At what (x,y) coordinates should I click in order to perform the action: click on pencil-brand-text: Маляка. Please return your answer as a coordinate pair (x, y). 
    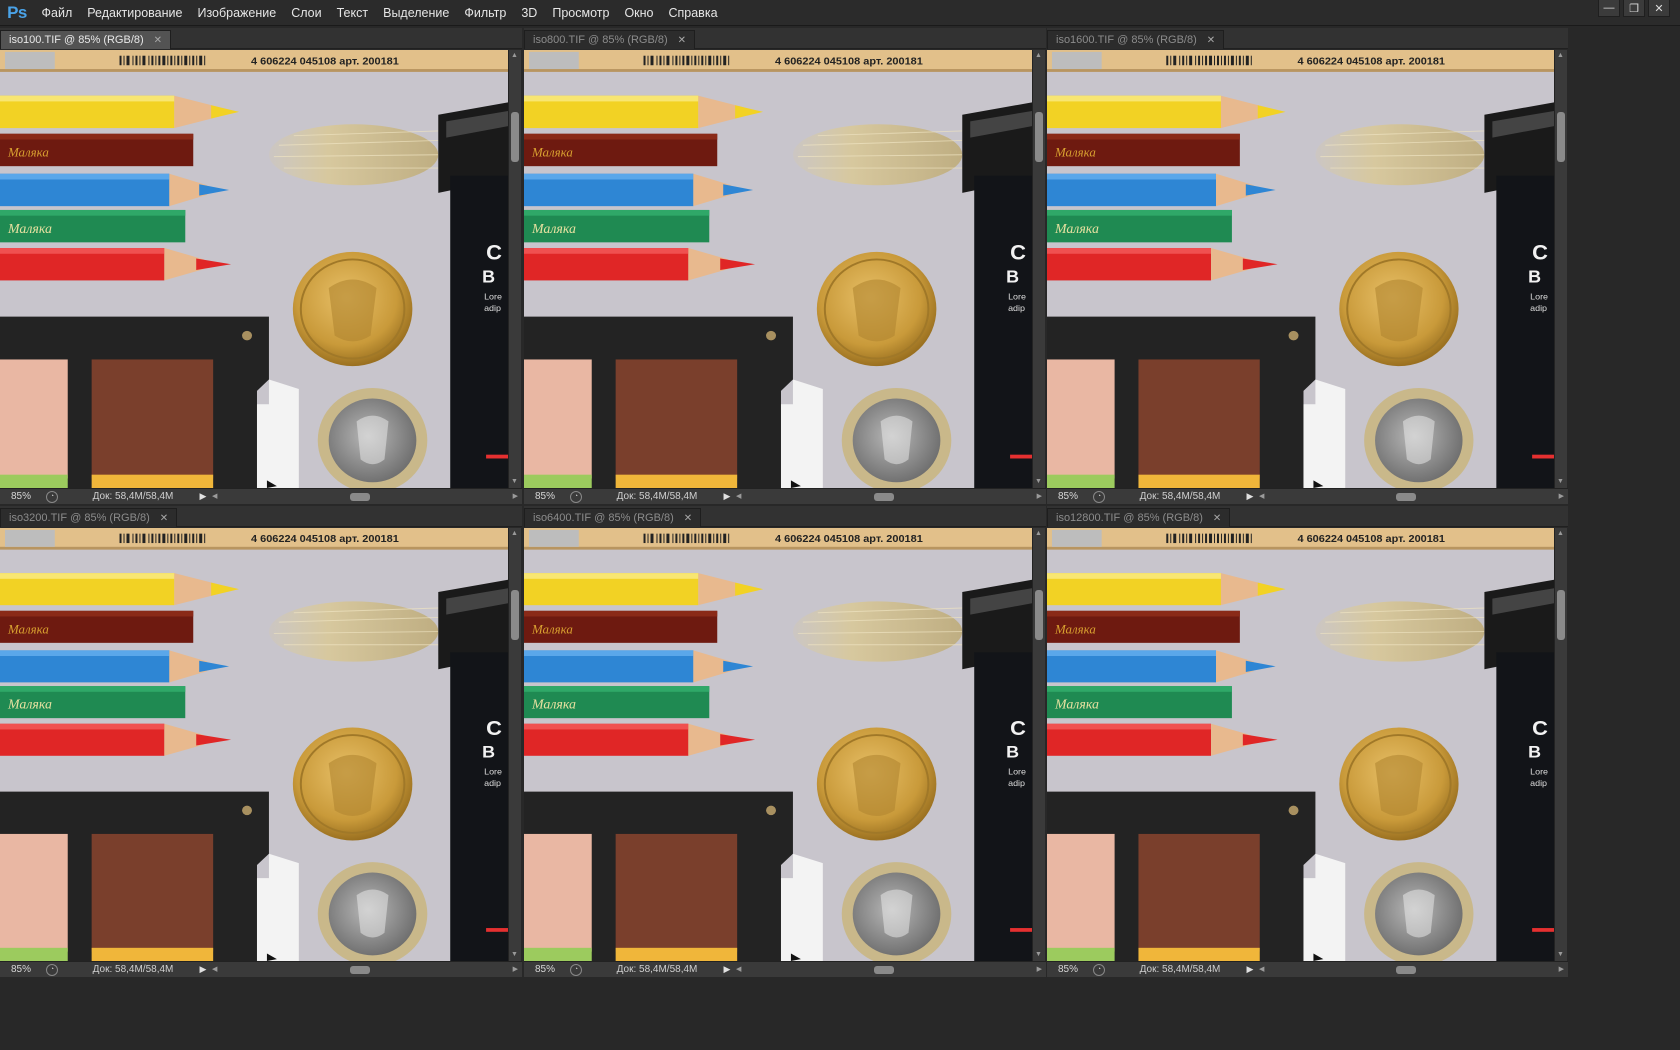
    Looking at the image, I should click on (552, 153).